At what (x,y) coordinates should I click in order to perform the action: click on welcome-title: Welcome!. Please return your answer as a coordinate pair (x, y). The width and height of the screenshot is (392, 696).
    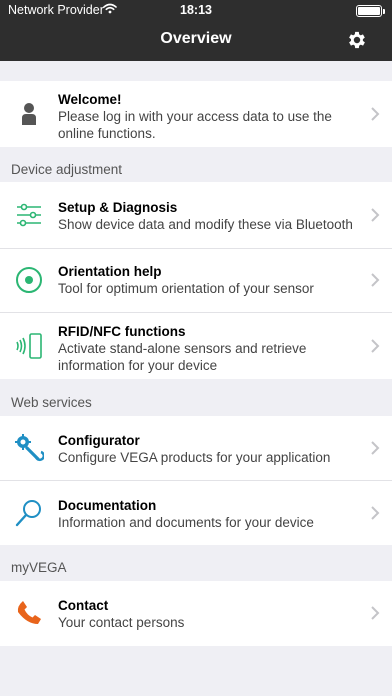
    Looking at the image, I should click on (90, 99).